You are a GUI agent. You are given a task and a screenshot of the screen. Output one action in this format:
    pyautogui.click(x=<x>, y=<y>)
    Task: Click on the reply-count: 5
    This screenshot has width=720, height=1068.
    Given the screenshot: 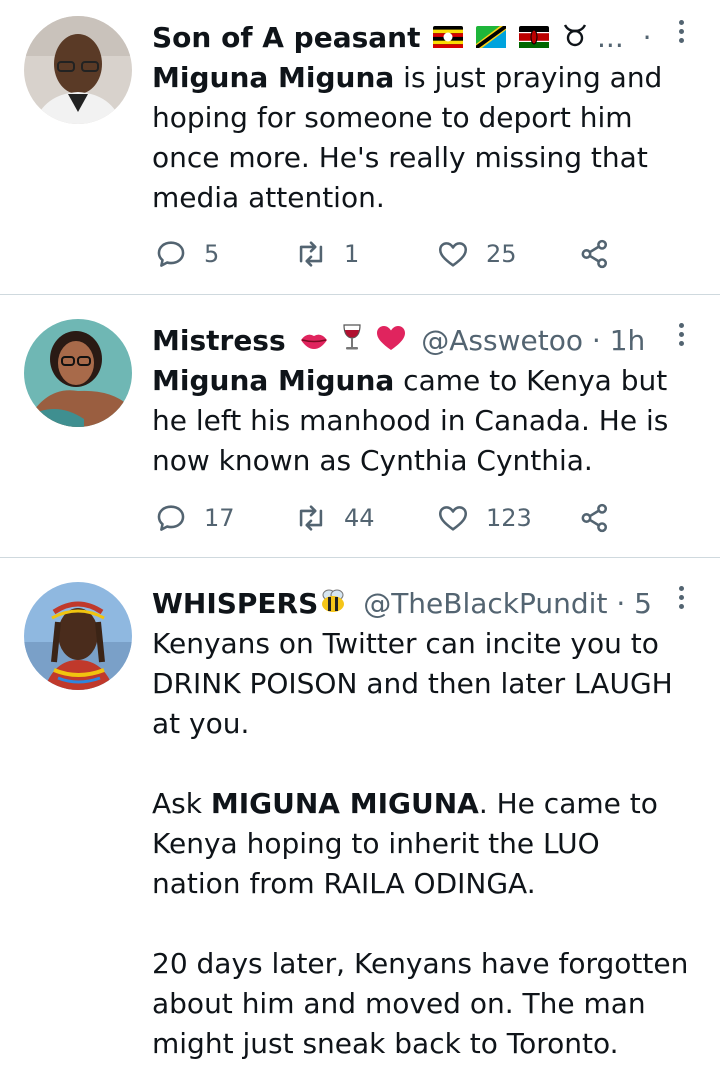 What is the action you would take?
    pyautogui.click(x=212, y=254)
    